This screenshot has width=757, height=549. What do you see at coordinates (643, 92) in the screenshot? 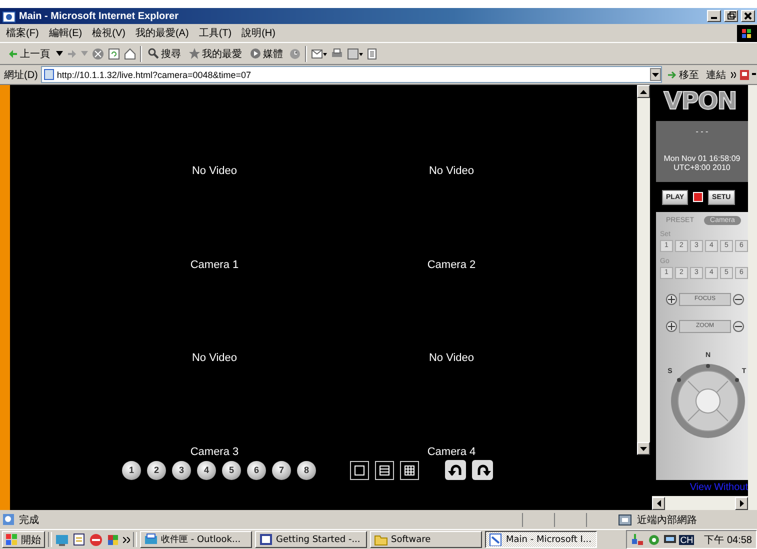
I see `scroll-up-icon` at bounding box center [643, 92].